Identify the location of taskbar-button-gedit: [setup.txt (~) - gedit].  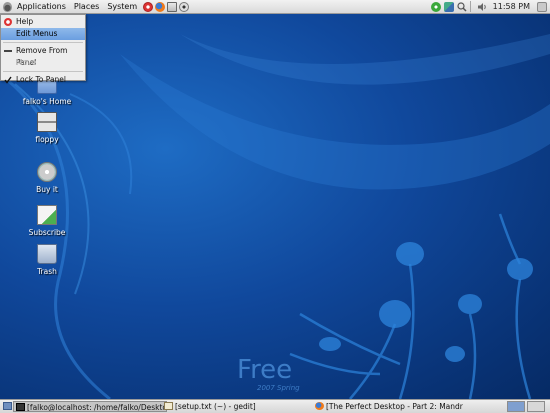
(237, 406).